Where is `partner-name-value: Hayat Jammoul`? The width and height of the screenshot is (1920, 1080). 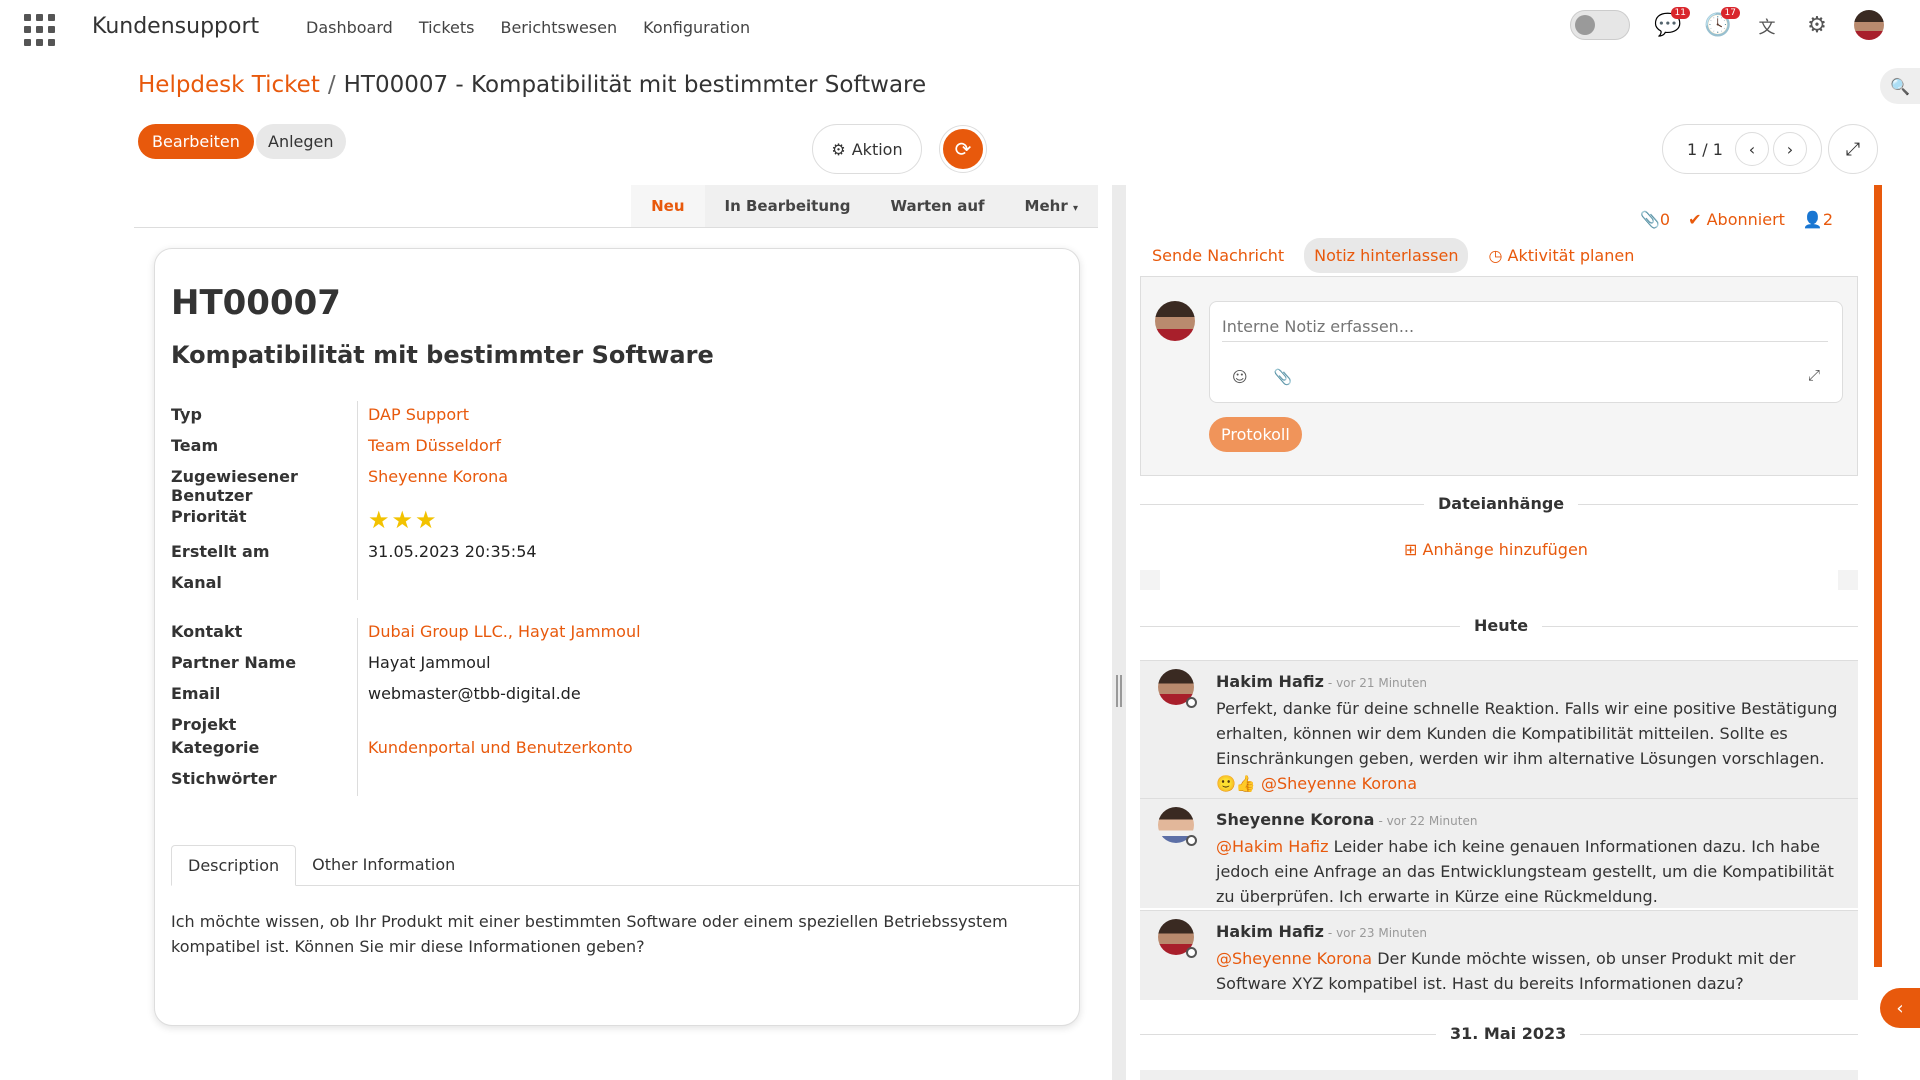 partner-name-value: Hayat Jammoul is located at coordinates (424, 664).